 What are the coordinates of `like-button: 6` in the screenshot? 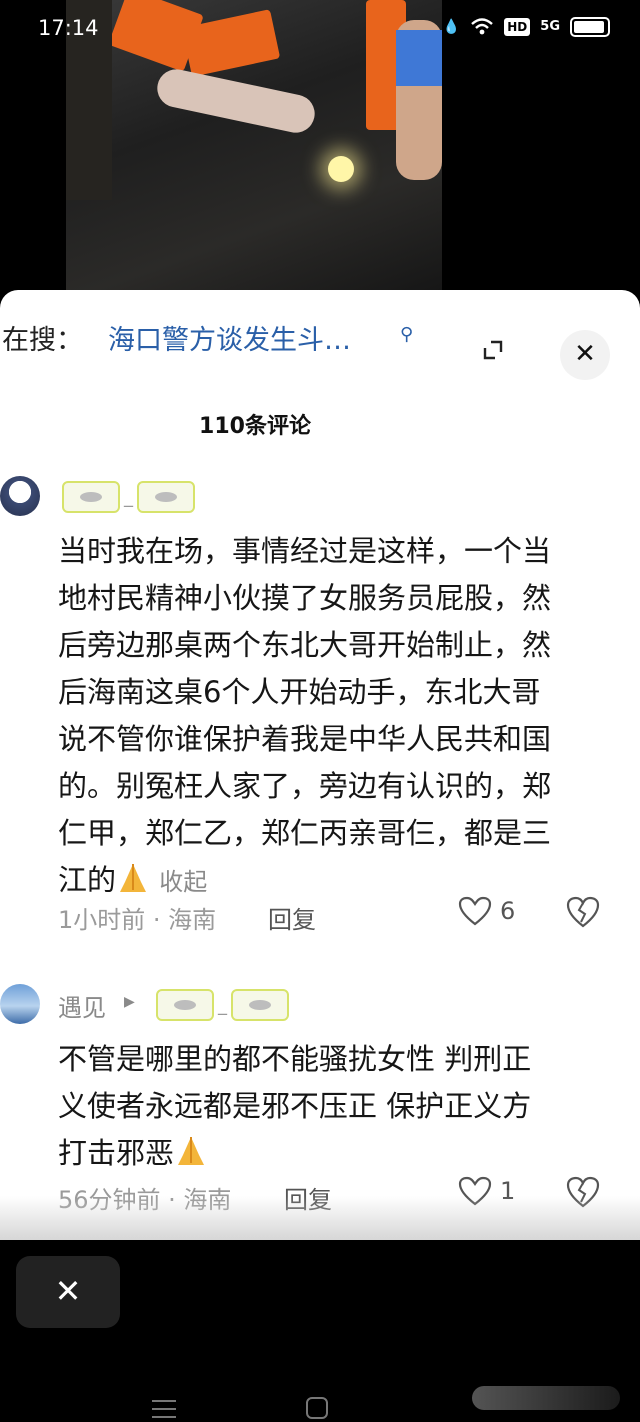 It's located at (486, 911).